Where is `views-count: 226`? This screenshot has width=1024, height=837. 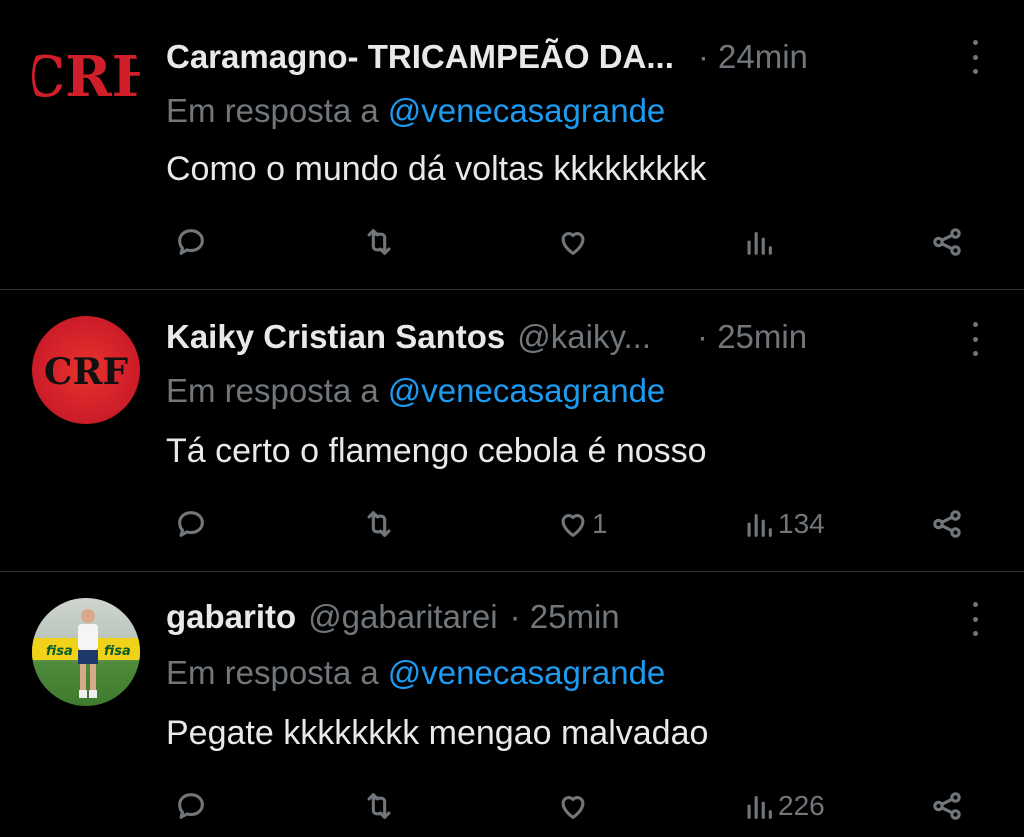 views-count: 226 is located at coordinates (801, 805).